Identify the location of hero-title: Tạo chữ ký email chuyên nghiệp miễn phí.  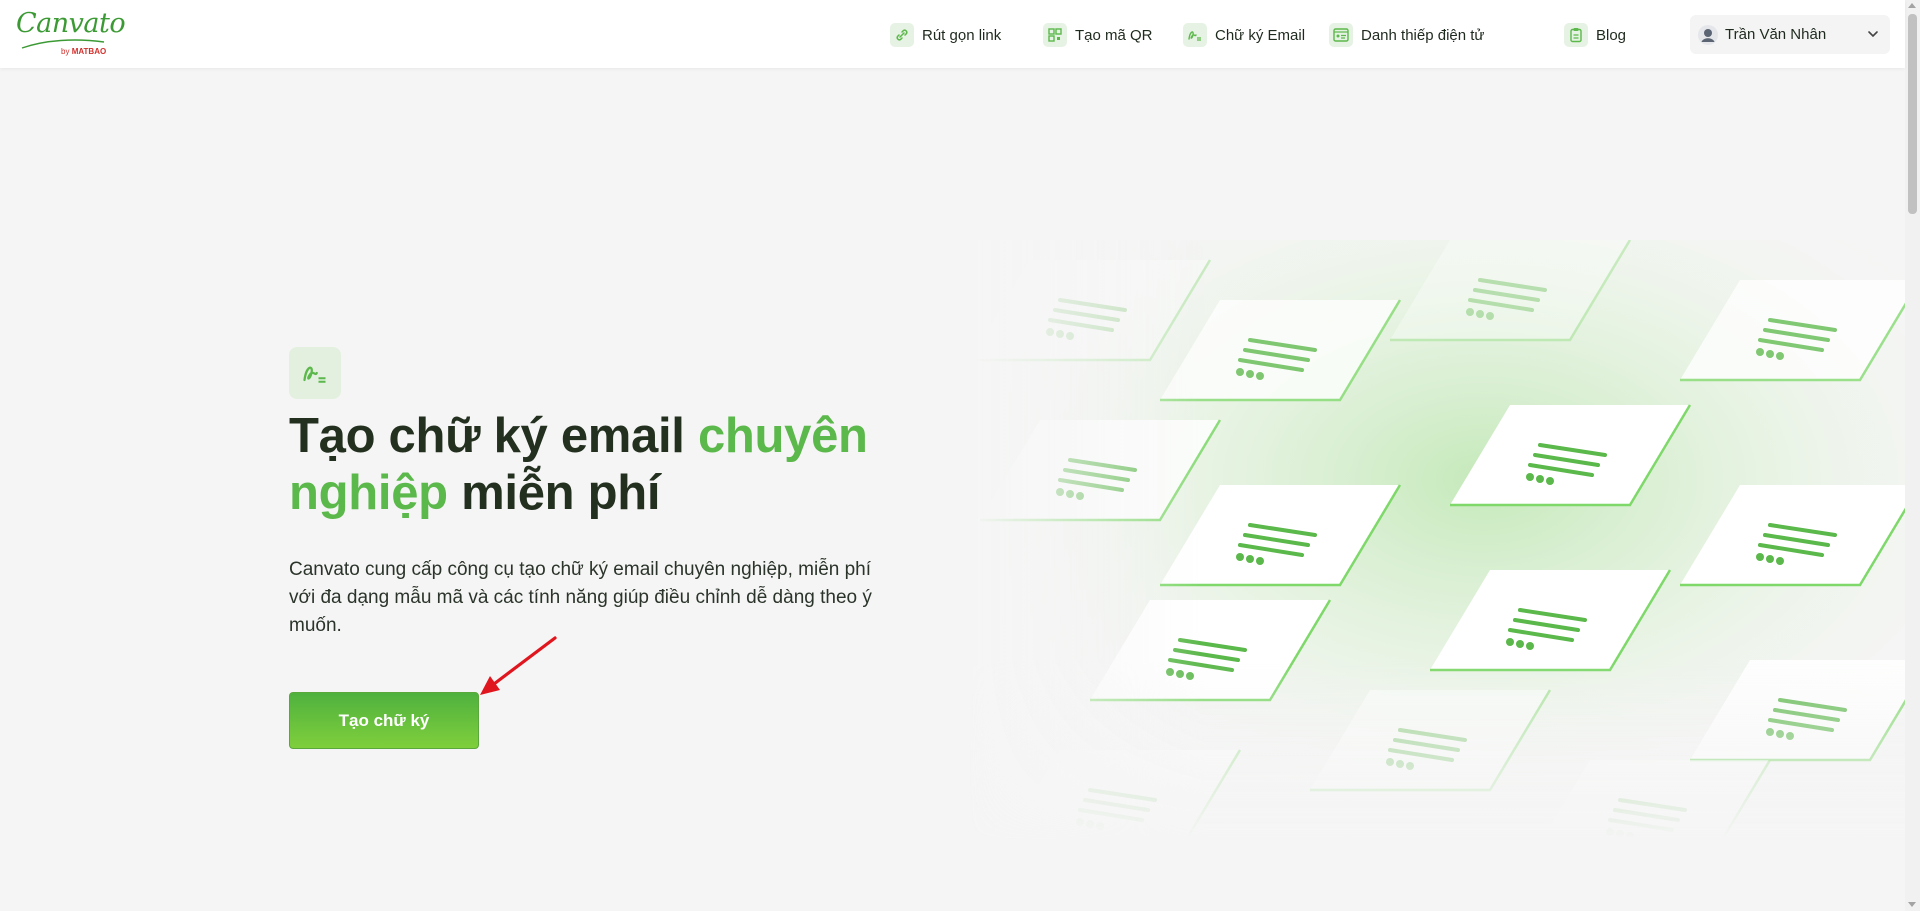
(599, 465).